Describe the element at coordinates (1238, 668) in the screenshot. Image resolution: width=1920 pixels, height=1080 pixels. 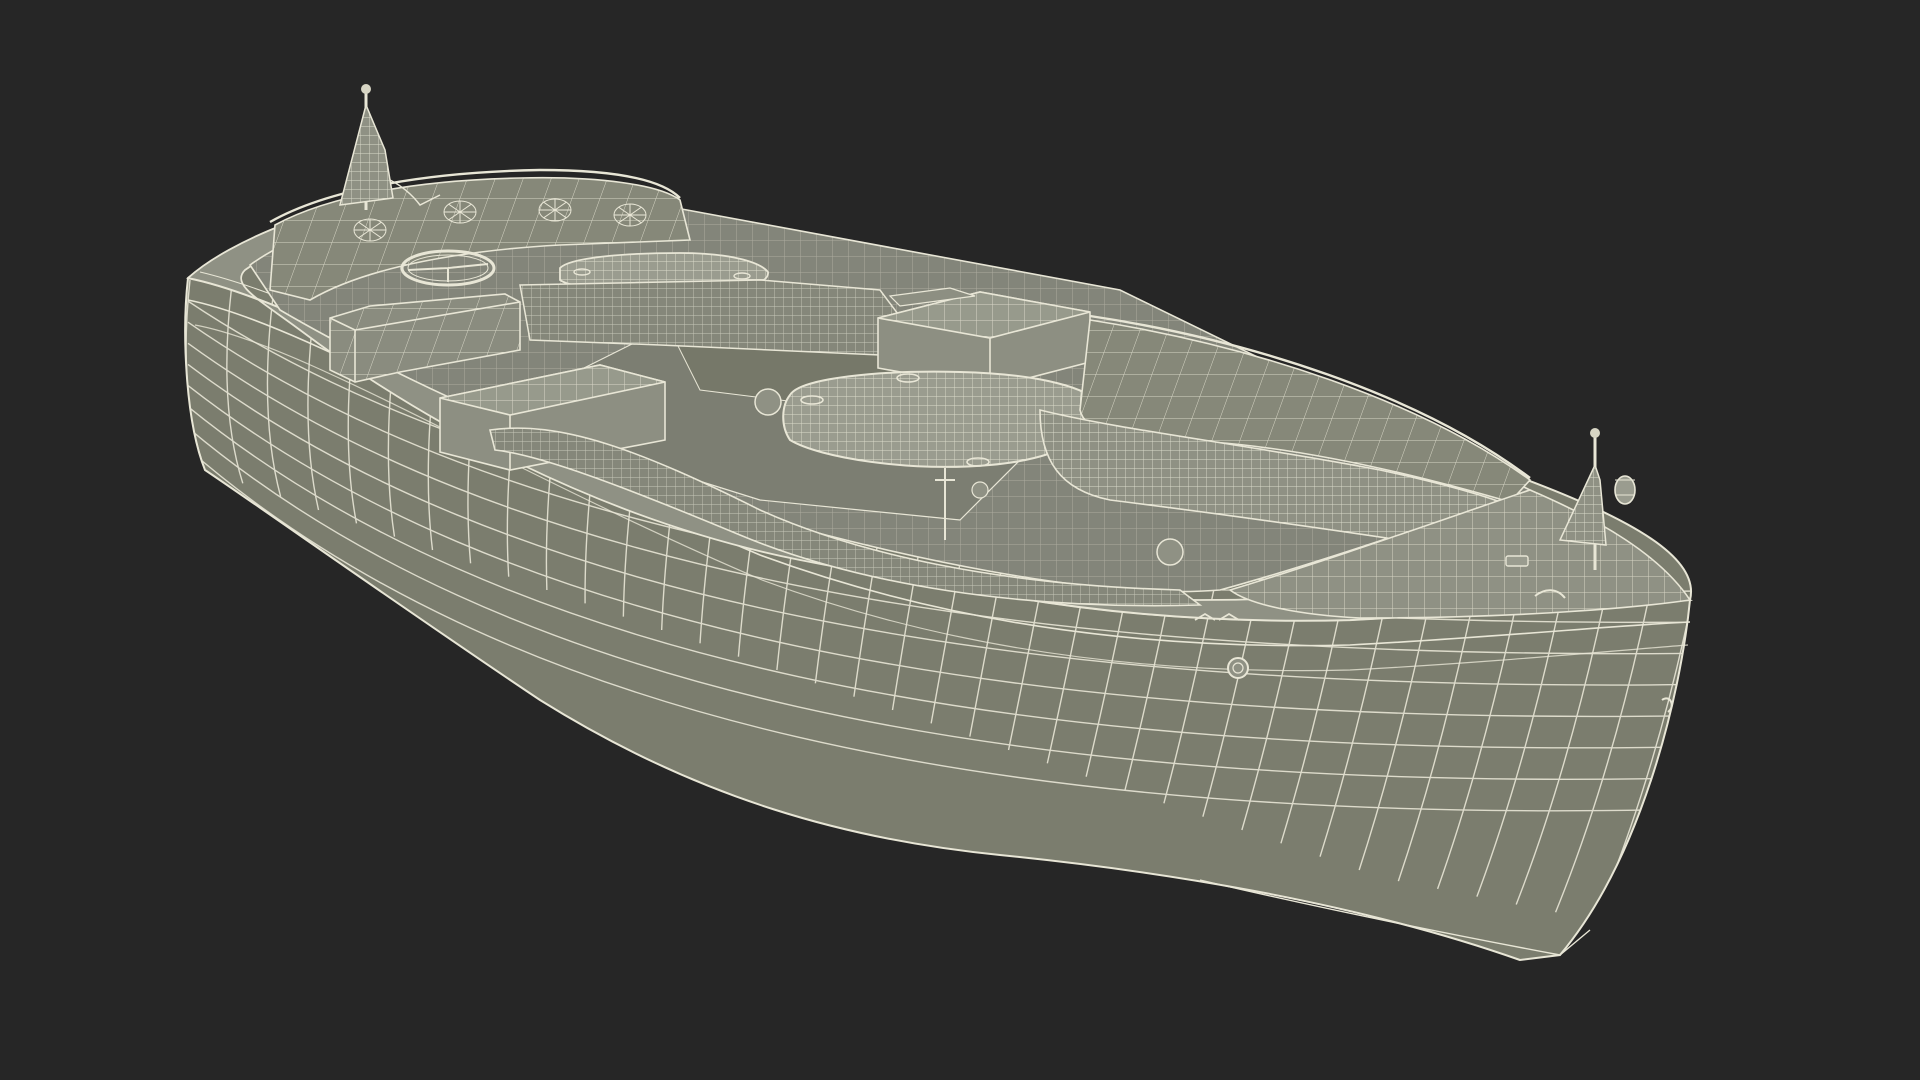
I see `hull-porthole-fitting` at that location.